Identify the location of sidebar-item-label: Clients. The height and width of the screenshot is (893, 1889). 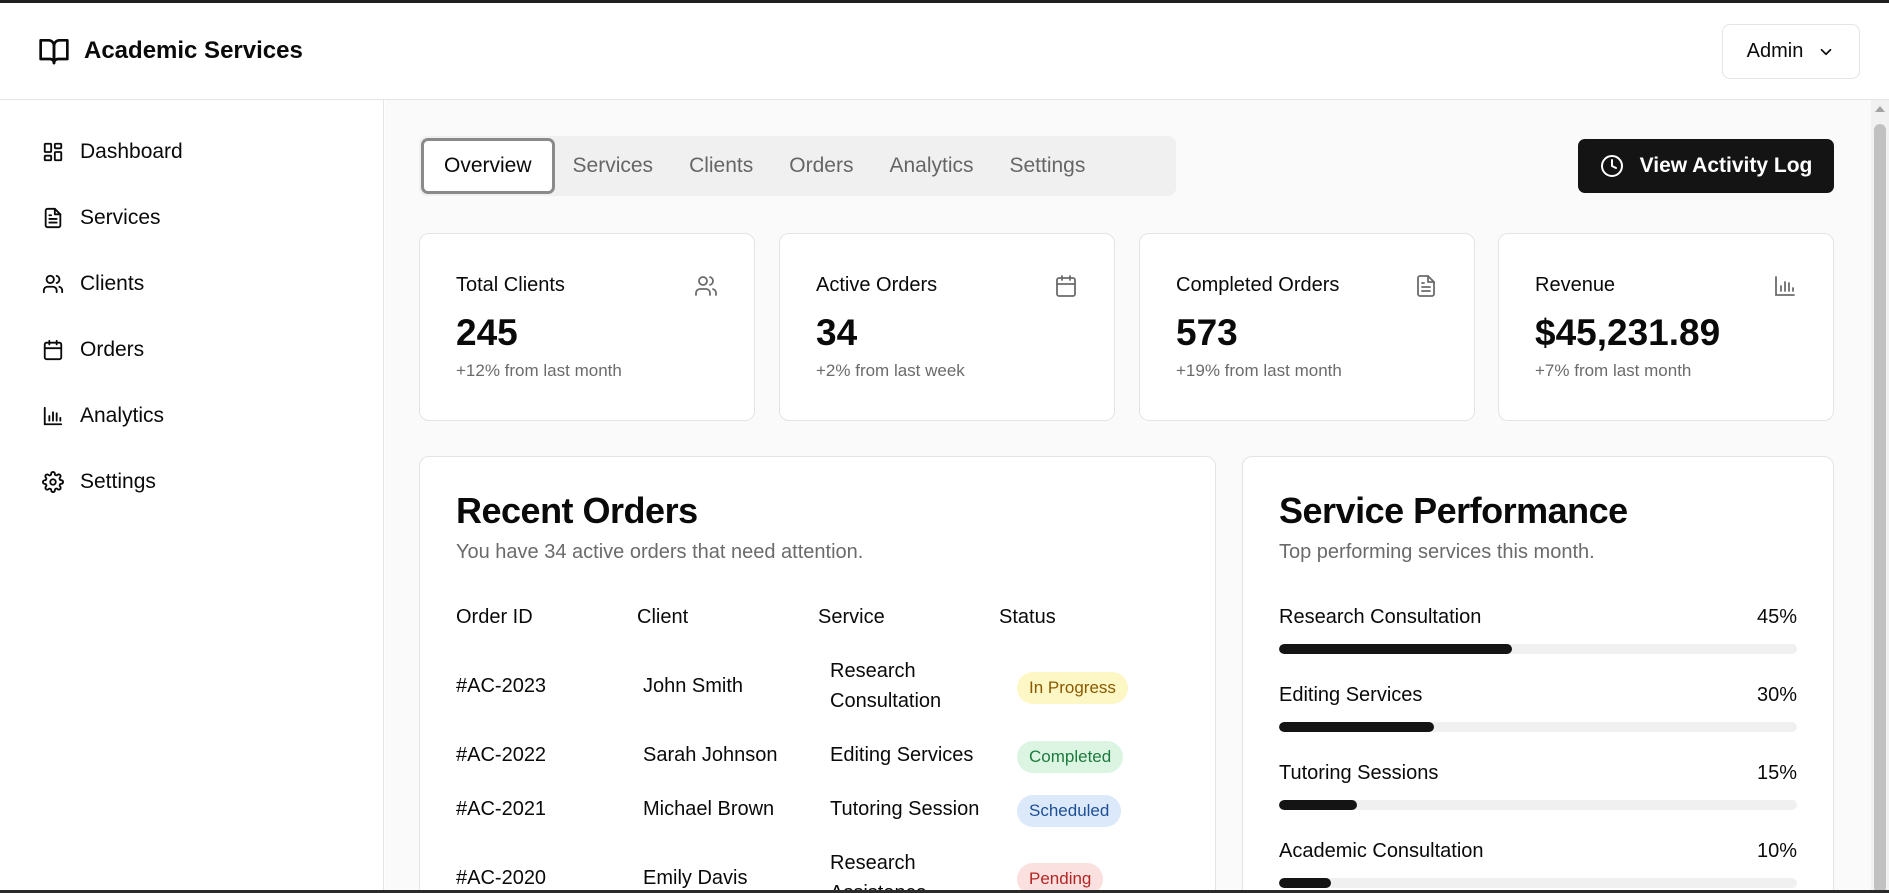
(112, 283).